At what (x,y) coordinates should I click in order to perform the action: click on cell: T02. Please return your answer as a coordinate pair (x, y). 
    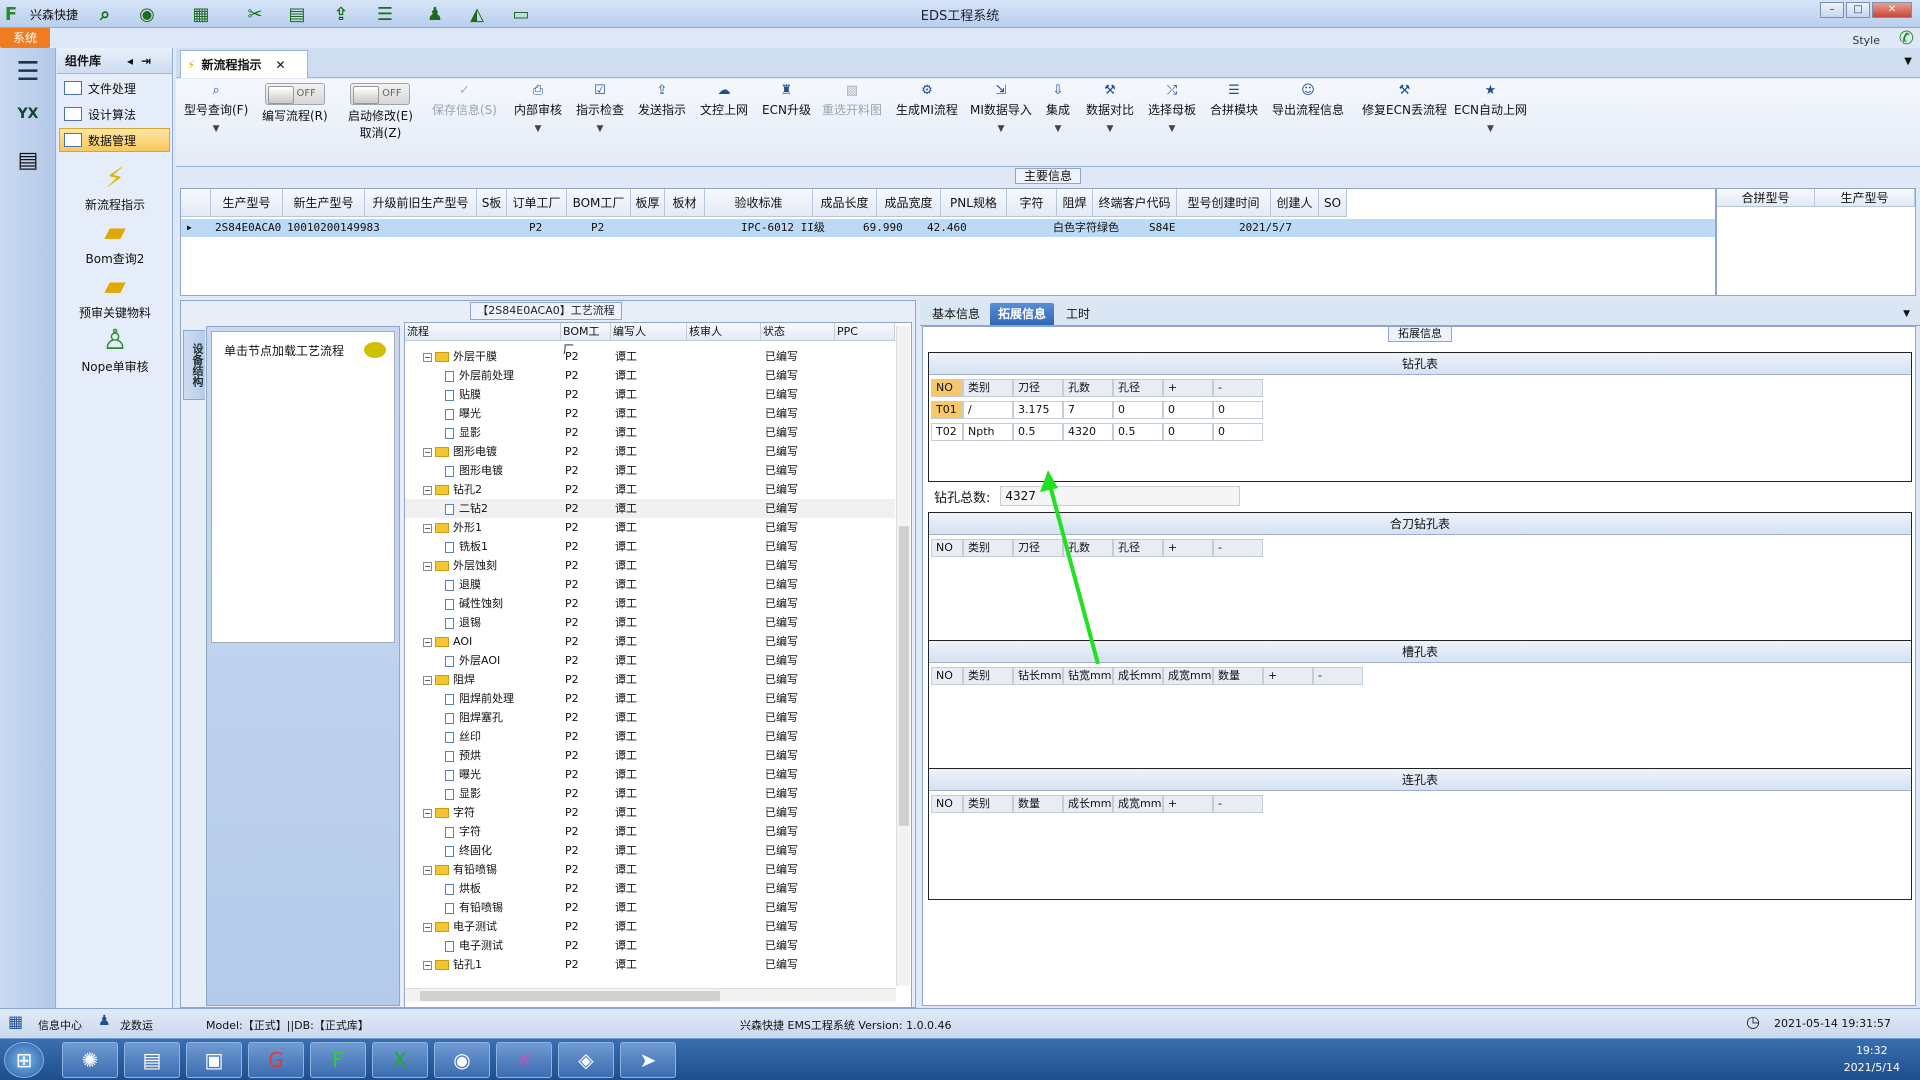
    Looking at the image, I should click on (947, 432).